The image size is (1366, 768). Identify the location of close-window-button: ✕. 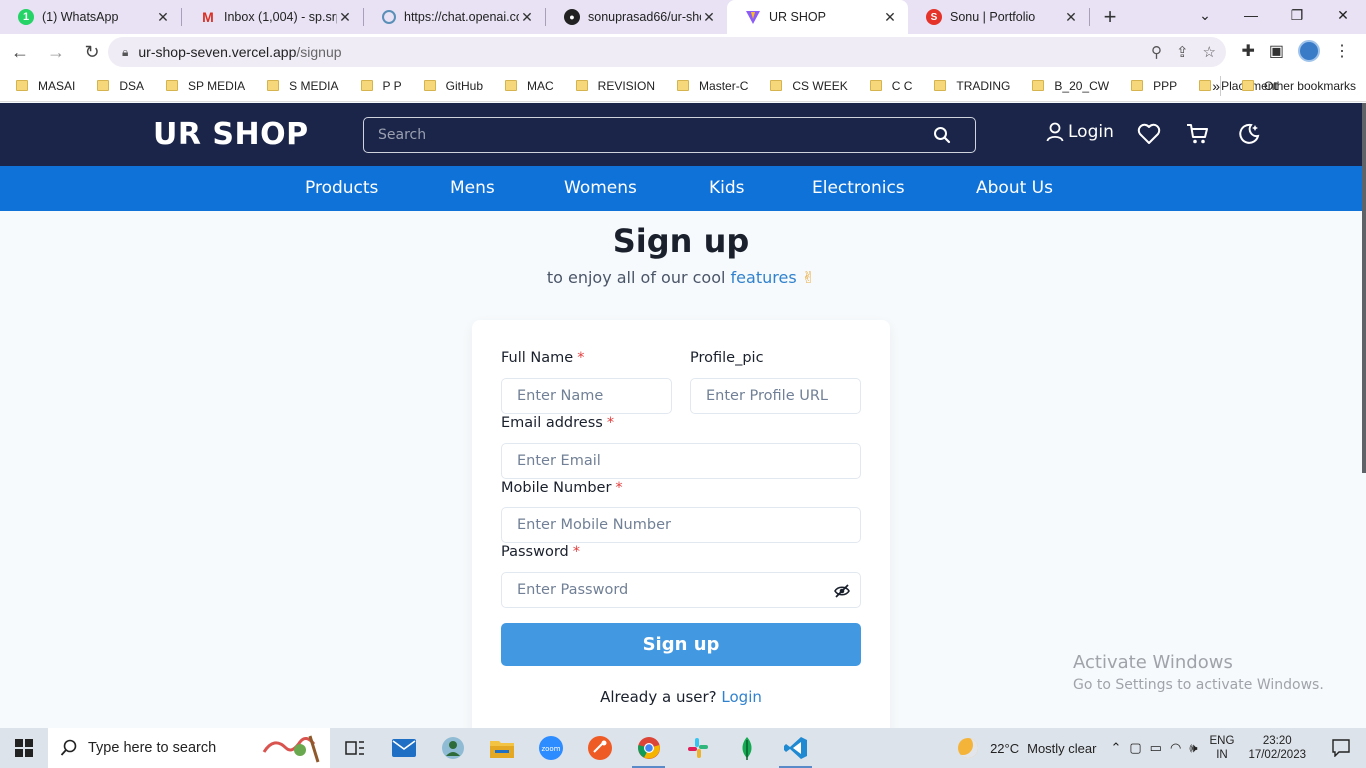
(1343, 15).